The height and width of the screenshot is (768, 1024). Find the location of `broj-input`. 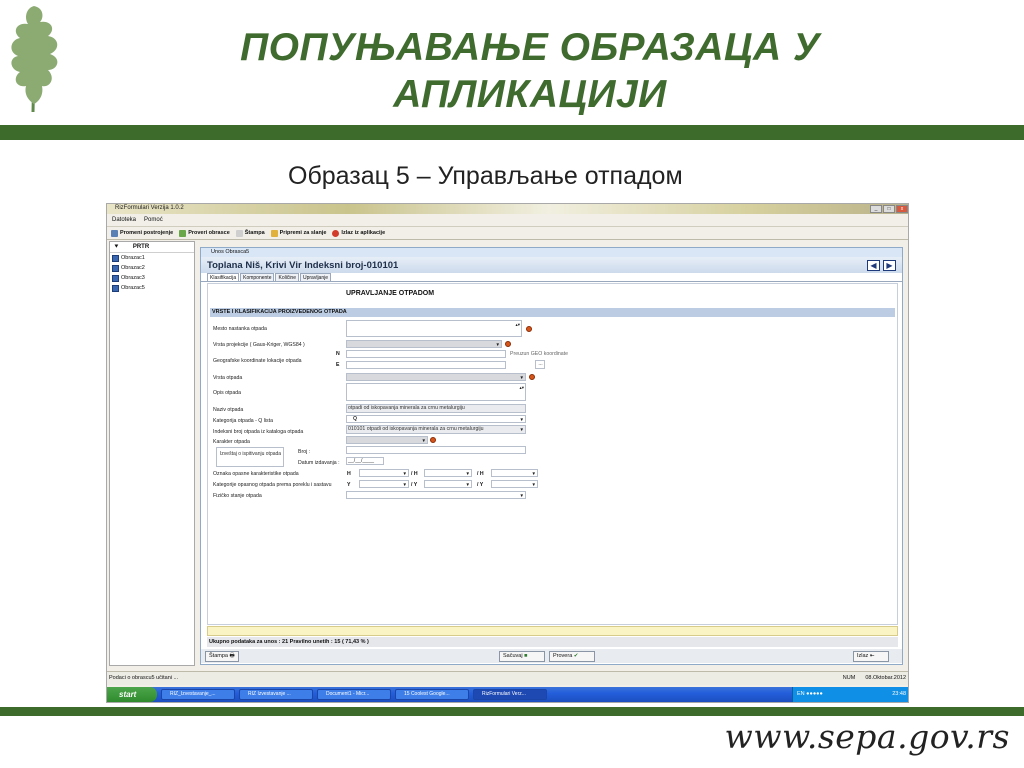

broj-input is located at coordinates (436, 450).